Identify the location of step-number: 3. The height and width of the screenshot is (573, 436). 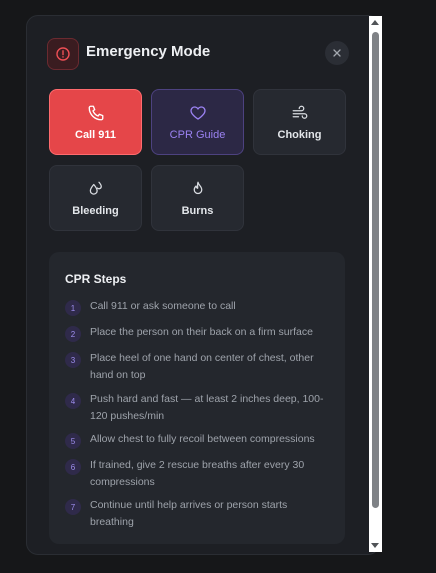
(73, 360).